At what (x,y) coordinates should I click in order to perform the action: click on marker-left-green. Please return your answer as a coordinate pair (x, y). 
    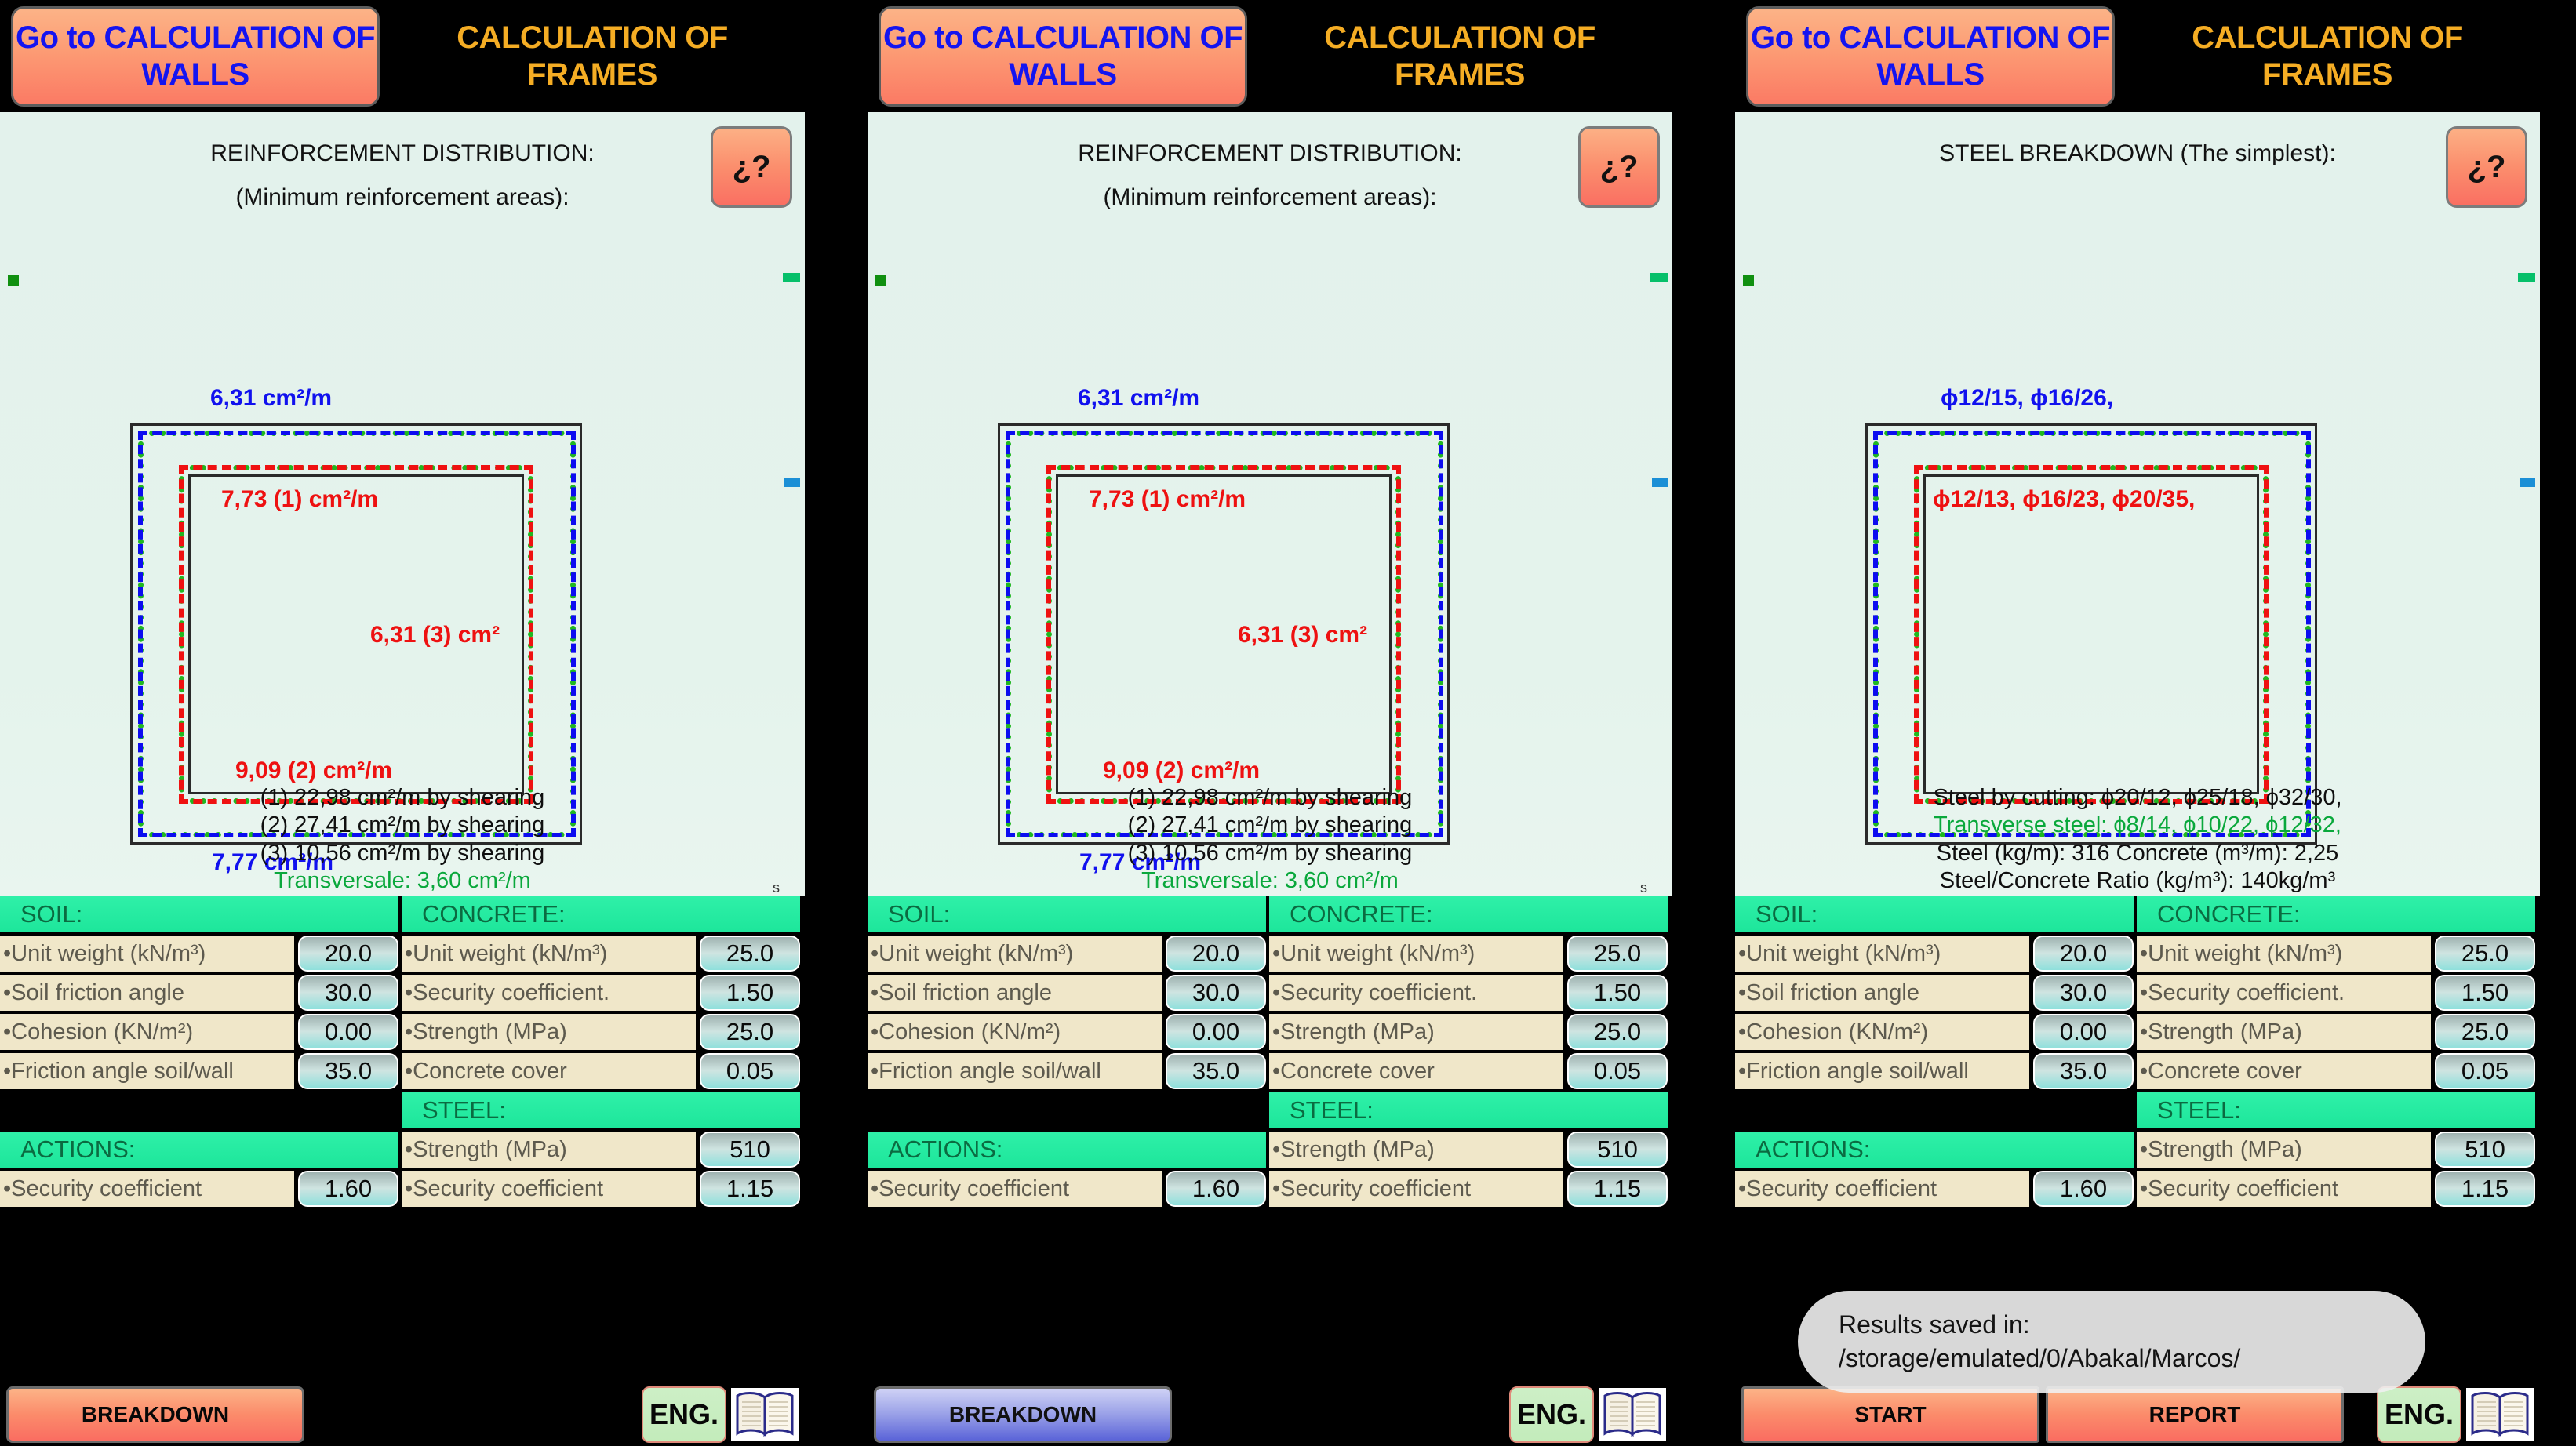
    Looking at the image, I should click on (13, 280).